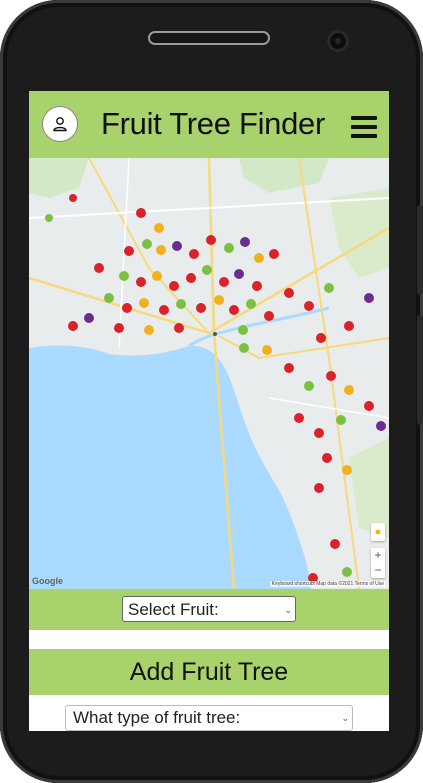 The height and width of the screenshot is (783, 423). Describe the element at coordinates (364, 127) in the screenshot. I see `hamburger-menu-icon` at that location.